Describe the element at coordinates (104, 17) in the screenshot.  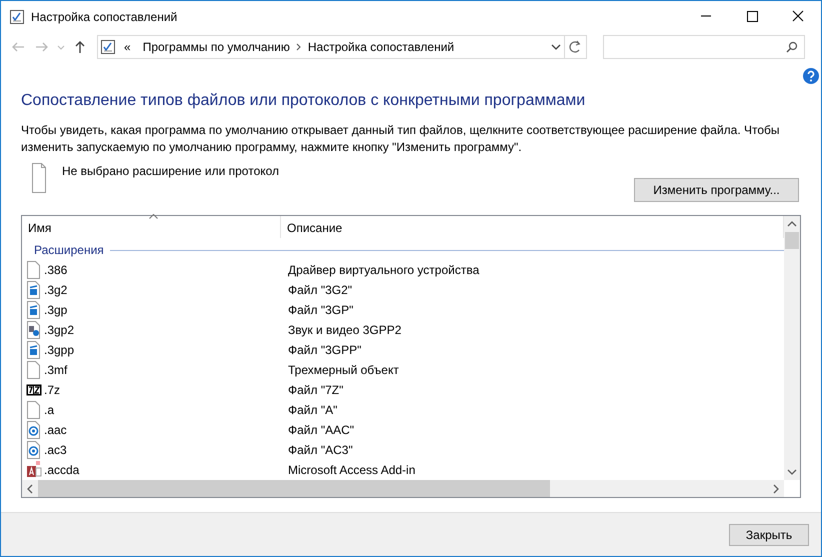
I see `window-title: Настройка сопоставлений` at that location.